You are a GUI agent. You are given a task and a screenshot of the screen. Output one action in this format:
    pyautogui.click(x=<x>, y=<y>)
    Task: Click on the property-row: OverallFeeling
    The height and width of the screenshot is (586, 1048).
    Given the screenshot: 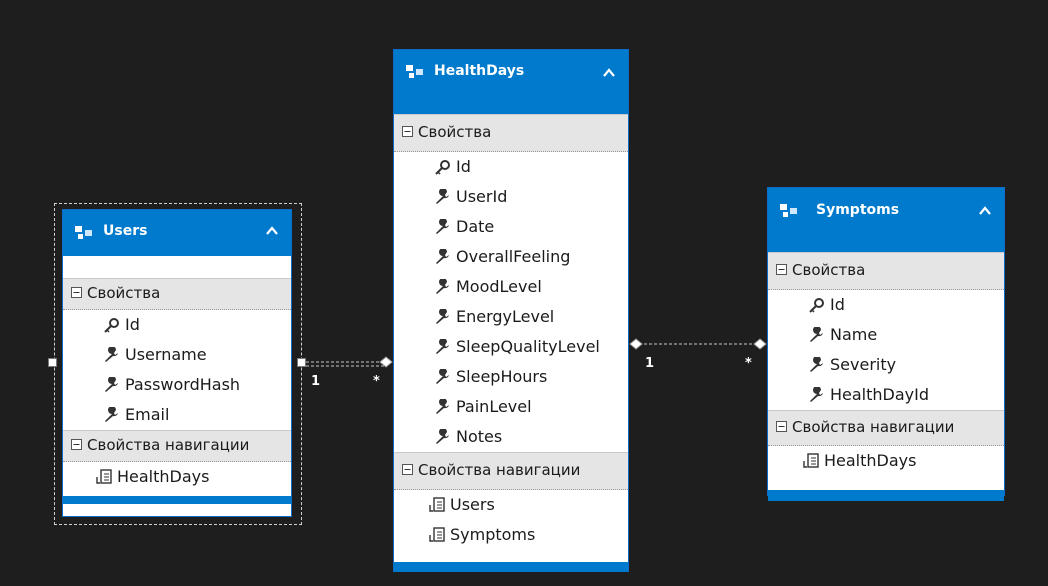 What is the action you would take?
    pyautogui.click(x=511, y=257)
    